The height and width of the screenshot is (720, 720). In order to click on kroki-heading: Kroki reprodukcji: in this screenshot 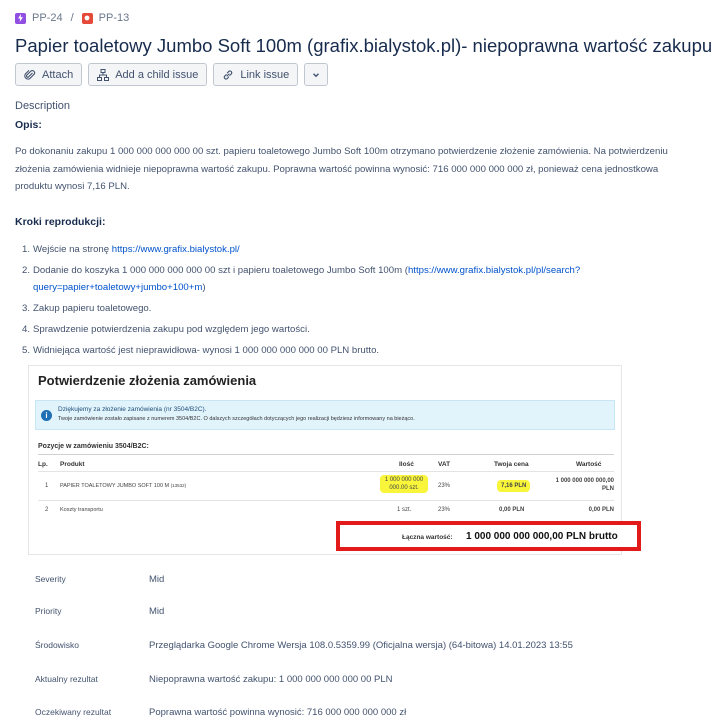, I will do `click(60, 222)`.